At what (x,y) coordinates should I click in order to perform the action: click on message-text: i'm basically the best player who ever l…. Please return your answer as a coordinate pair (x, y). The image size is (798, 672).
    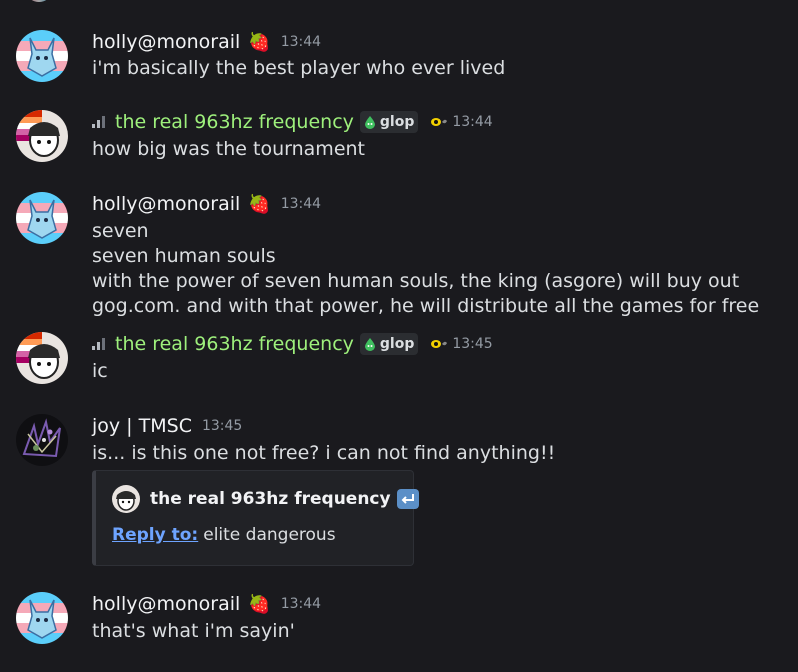
    Looking at the image, I should click on (299, 68).